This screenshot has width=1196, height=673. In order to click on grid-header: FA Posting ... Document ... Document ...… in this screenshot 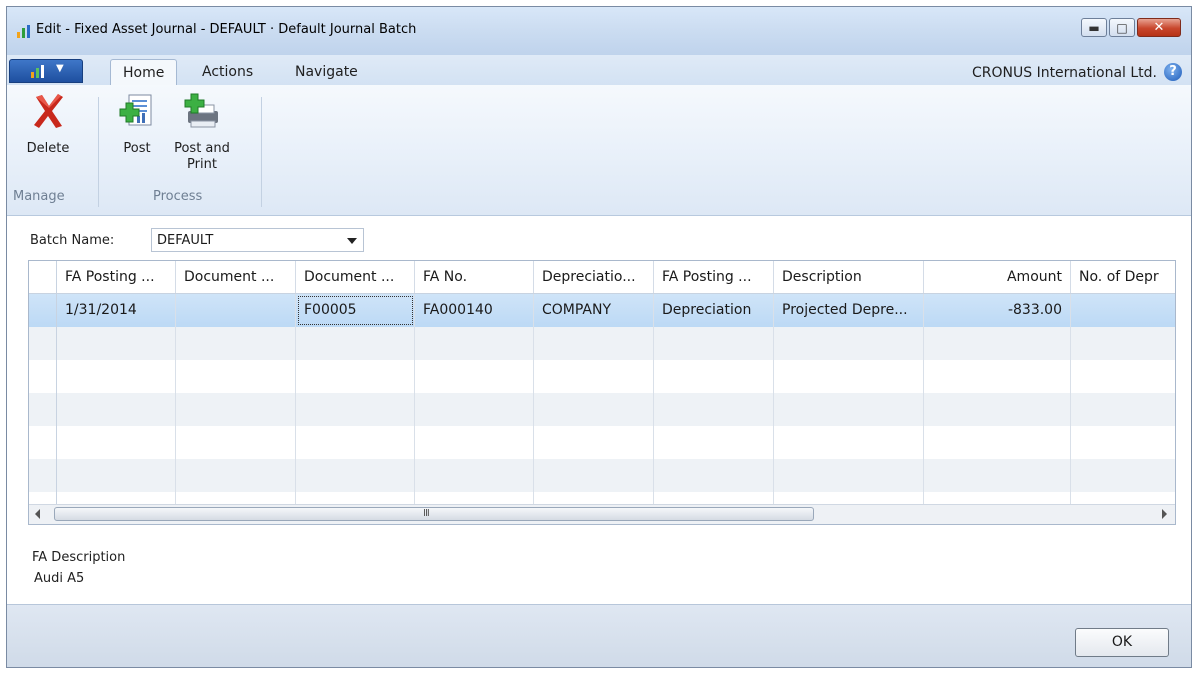, I will do `click(602, 277)`.